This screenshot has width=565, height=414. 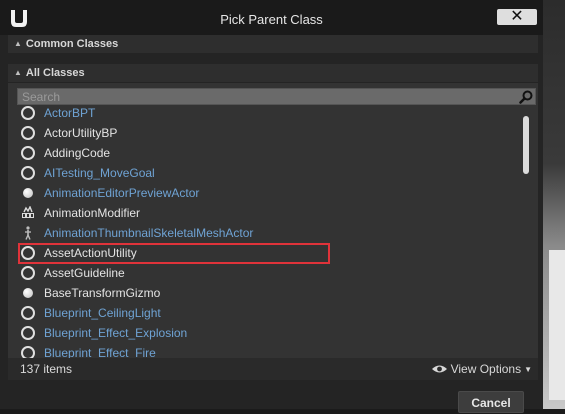 What do you see at coordinates (46, 369) in the screenshot?
I see `item-count: 137 items` at bounding box center [46, 369].